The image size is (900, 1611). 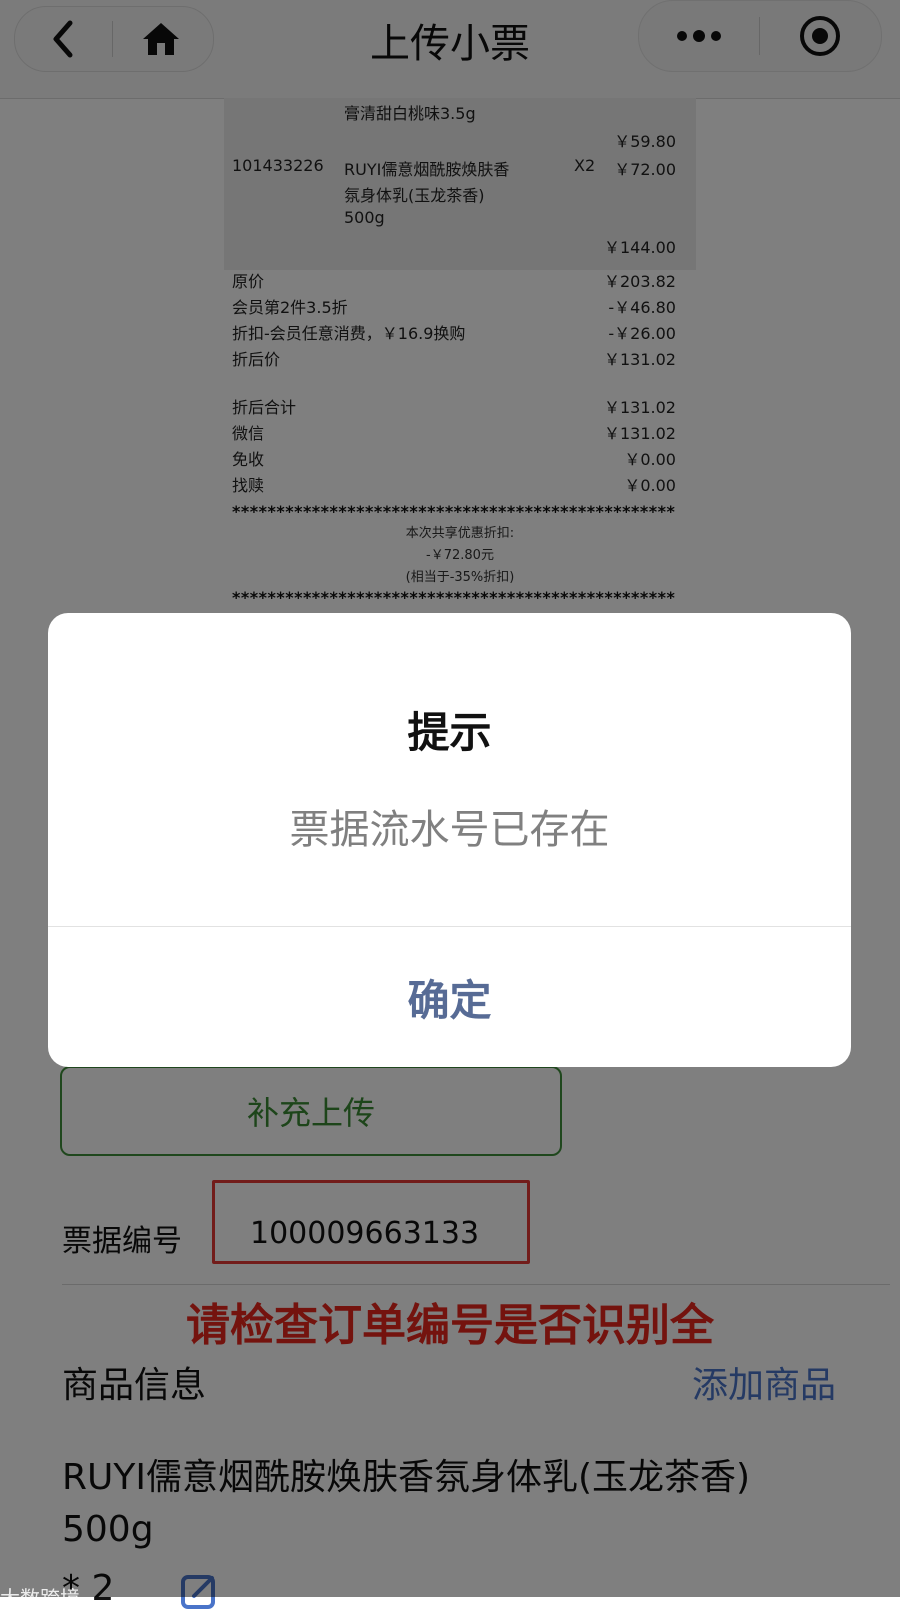 I want to click on confirm-button: 确定, so click(x=449, y=997).